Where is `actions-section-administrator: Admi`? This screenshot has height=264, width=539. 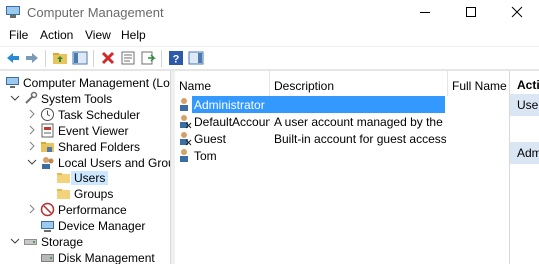 actions-section-administrator: Admi is located at coordinates (524, 153).